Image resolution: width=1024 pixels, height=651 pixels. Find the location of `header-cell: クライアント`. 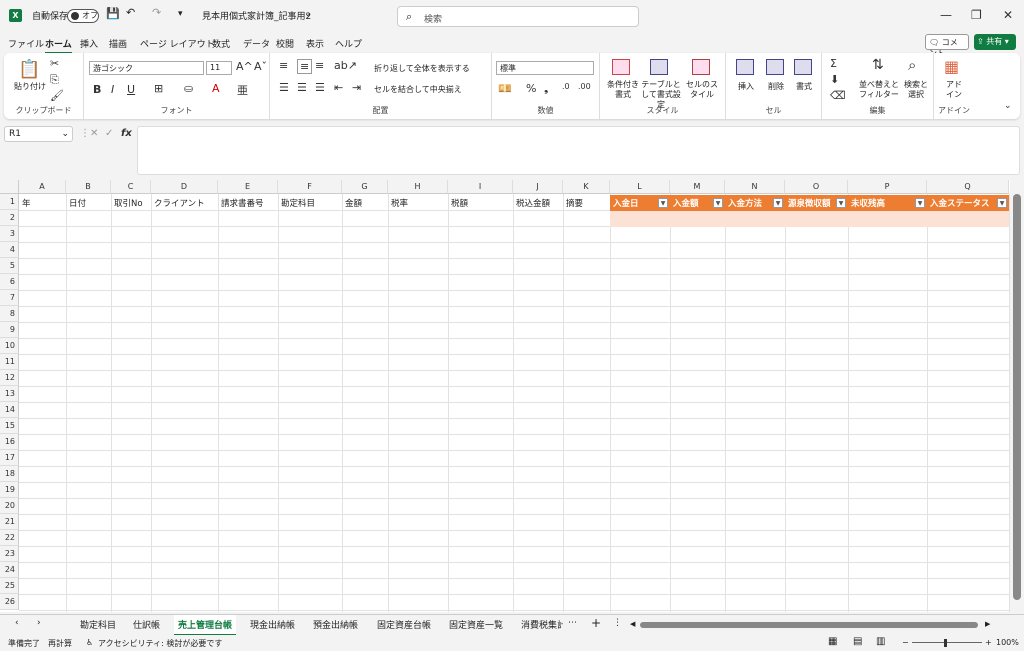

header-cell: クライアント is located at coordinates (184, 203).